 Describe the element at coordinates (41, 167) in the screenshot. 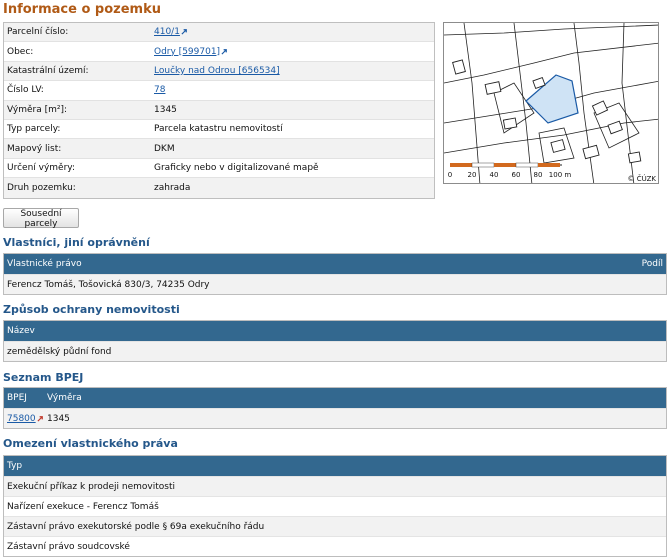

I see `info-label: Určení výměry:` at that location.